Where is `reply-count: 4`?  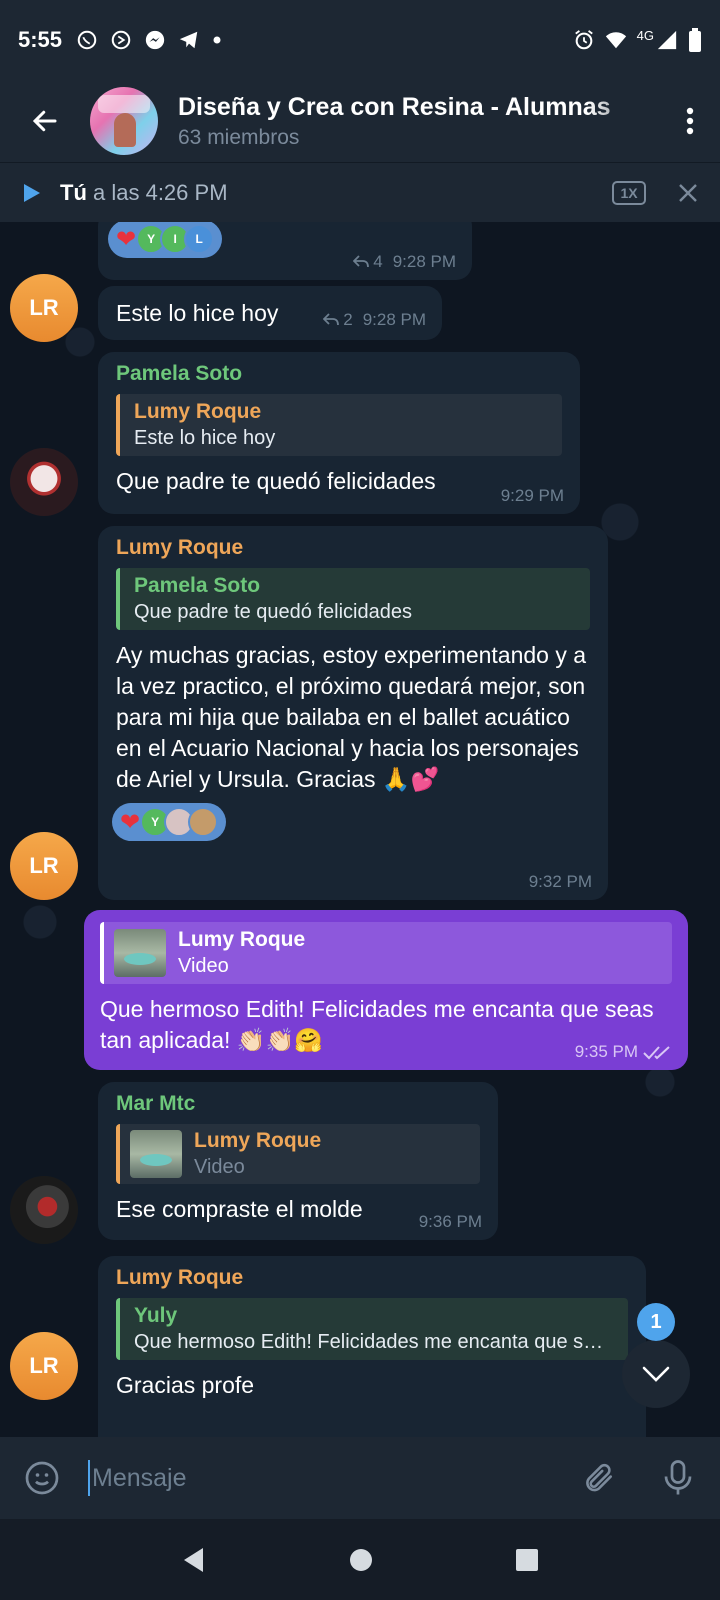 reply-count: 4 is located at coordinates (378, 261).